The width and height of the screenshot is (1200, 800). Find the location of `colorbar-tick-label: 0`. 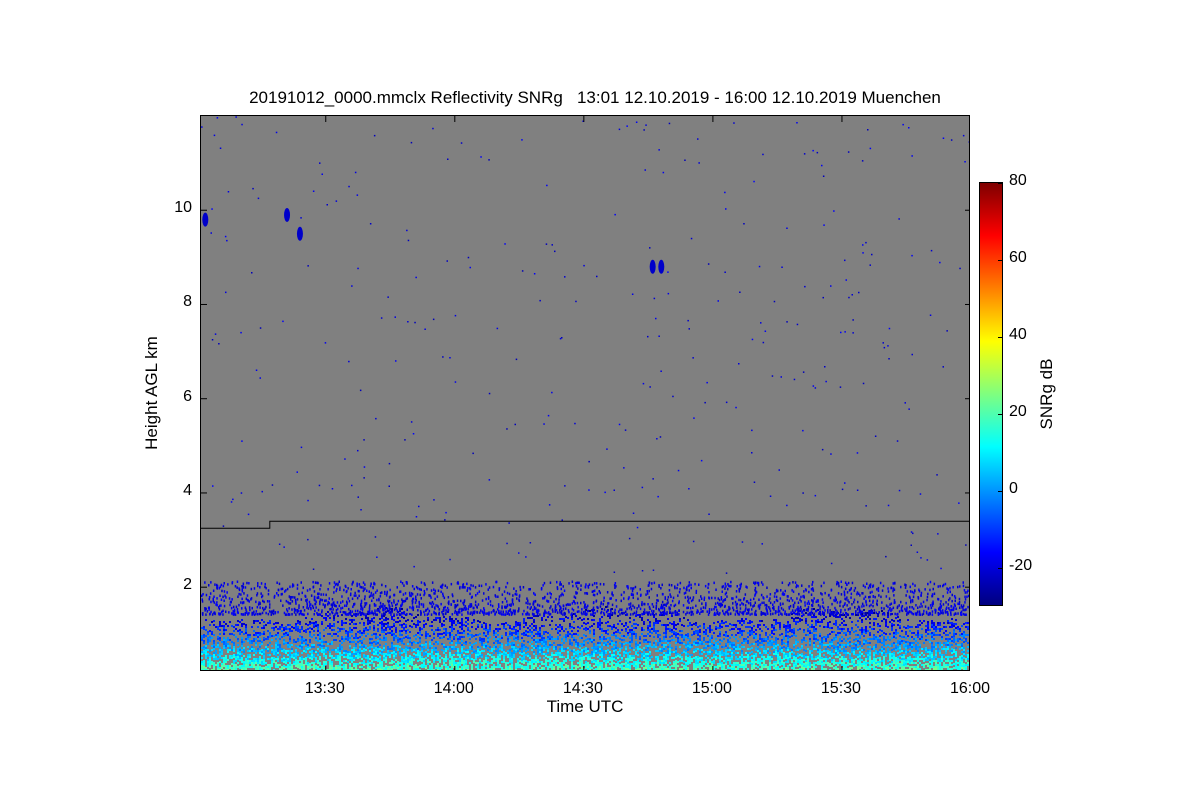

colorbar-tick-label: 0 is located at coordinates (1013, 489).